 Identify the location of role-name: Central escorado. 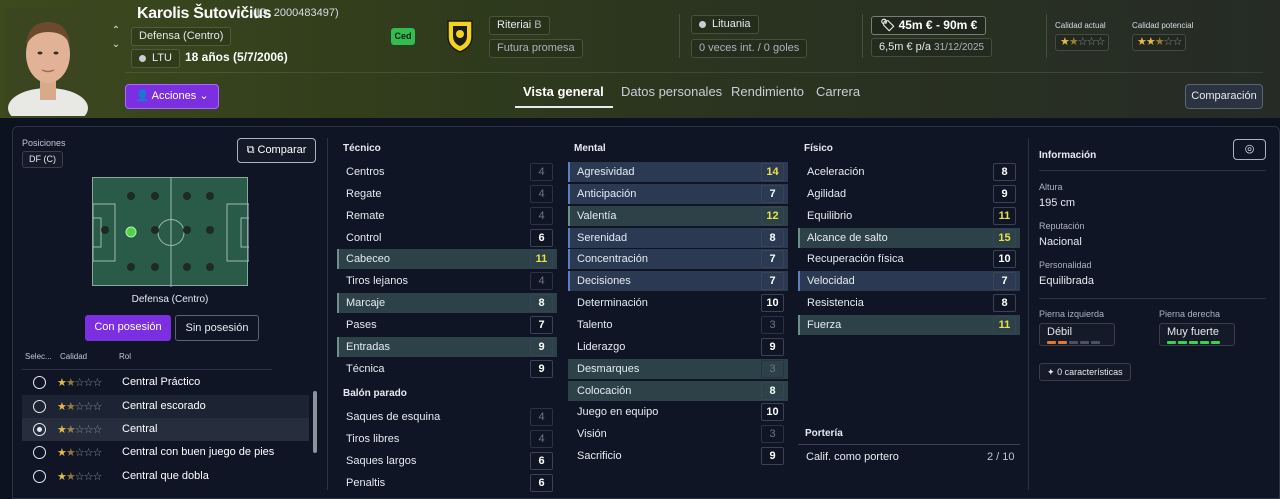
(164, 406).